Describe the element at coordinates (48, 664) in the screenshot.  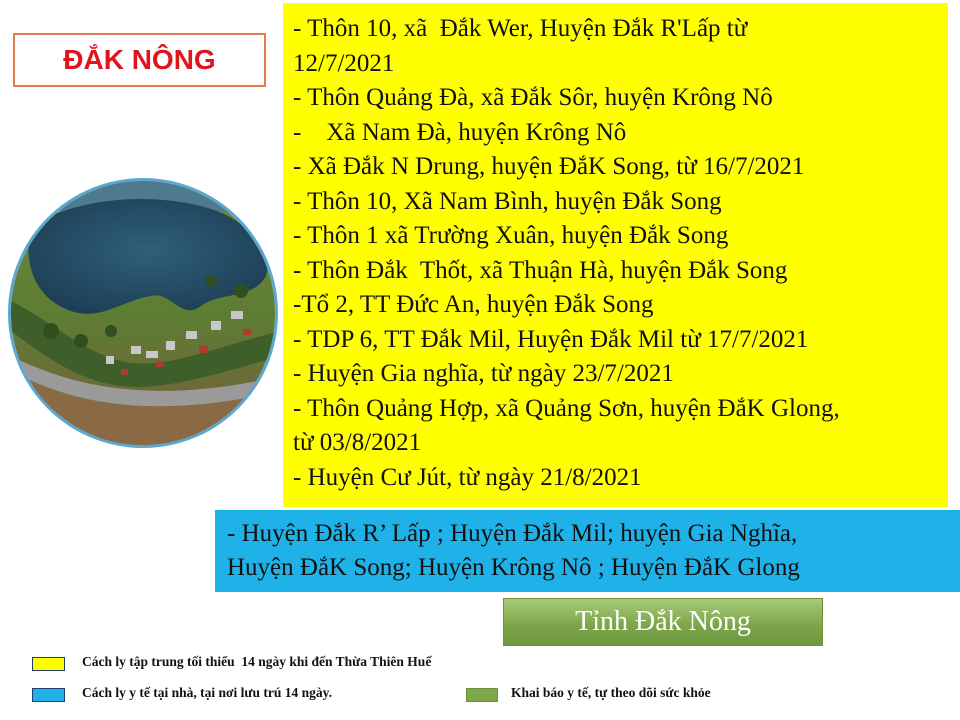
I see `legend-swatch-yellow` at that location.